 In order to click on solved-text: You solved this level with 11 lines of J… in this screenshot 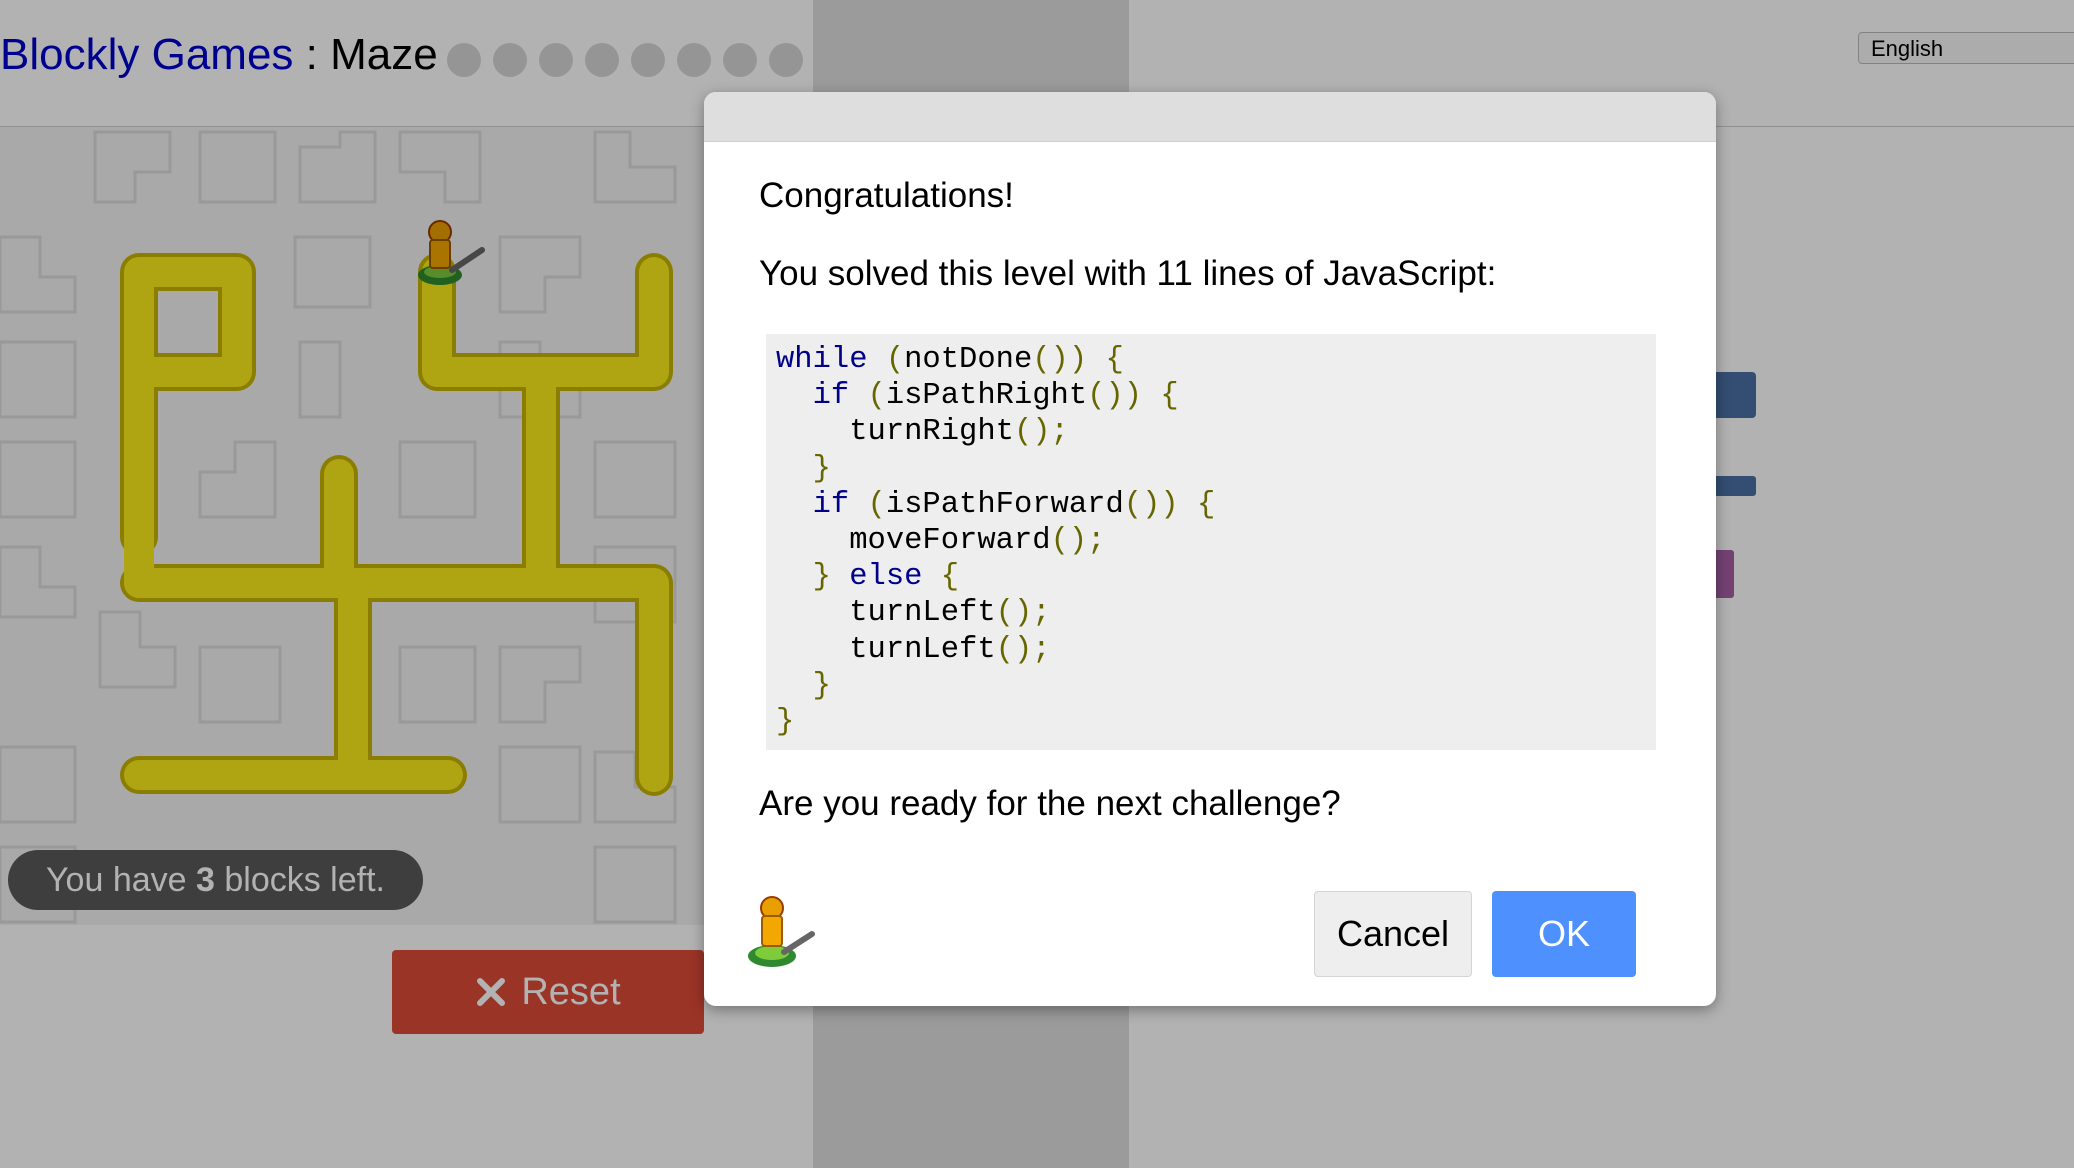, I will do `click(1128, 273)`.